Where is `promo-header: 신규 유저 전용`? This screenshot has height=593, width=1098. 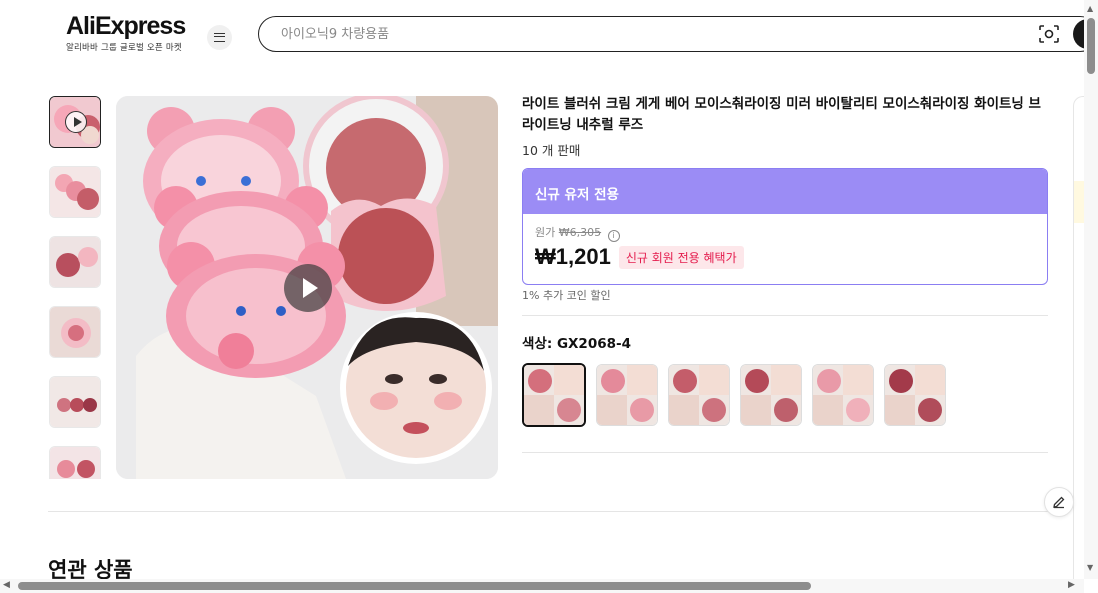
promo-header: 신규 유저 전용 is located at coordinates (785, 191).